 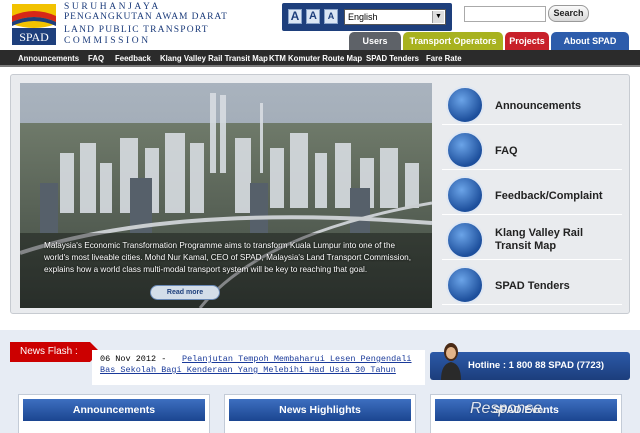 I want to click on hotline-banner: Hotline : 1 800 88 SPAD (7723), so click(x=530, y=361).